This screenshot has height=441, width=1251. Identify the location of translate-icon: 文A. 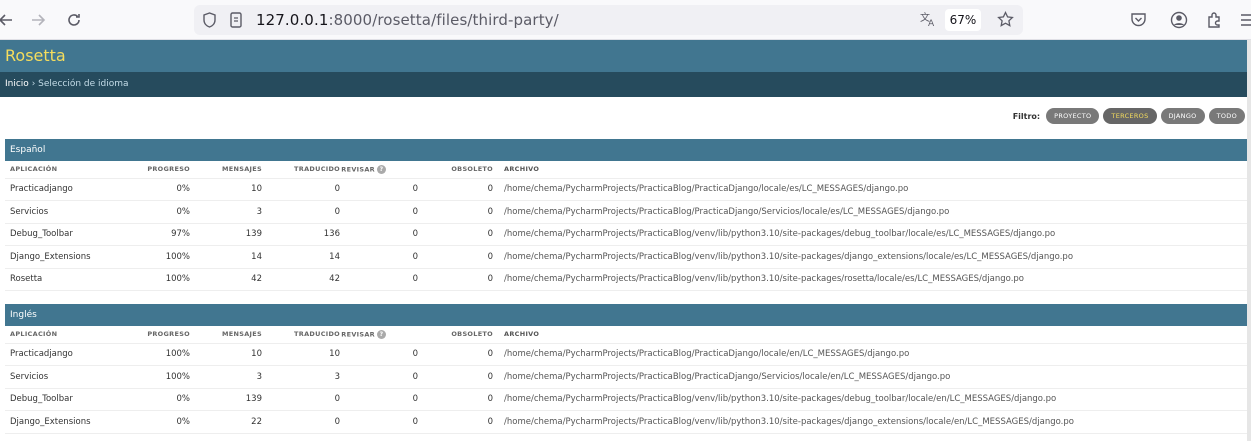
(929, 21).